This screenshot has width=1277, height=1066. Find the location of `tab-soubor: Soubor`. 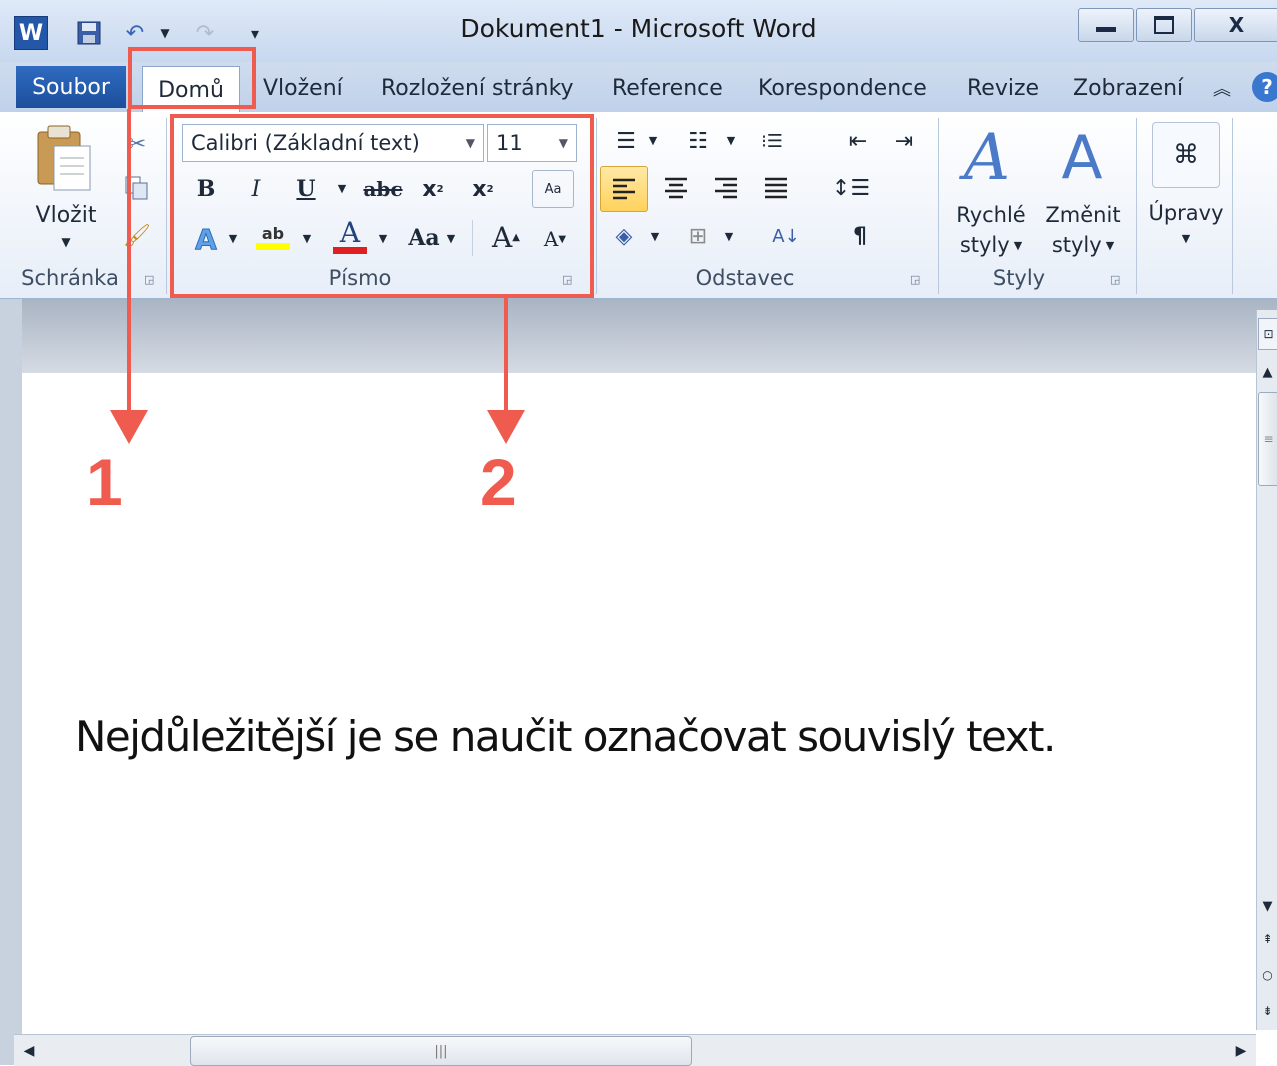

tab-soubor: Soubor is located at coordinates (71, 87).